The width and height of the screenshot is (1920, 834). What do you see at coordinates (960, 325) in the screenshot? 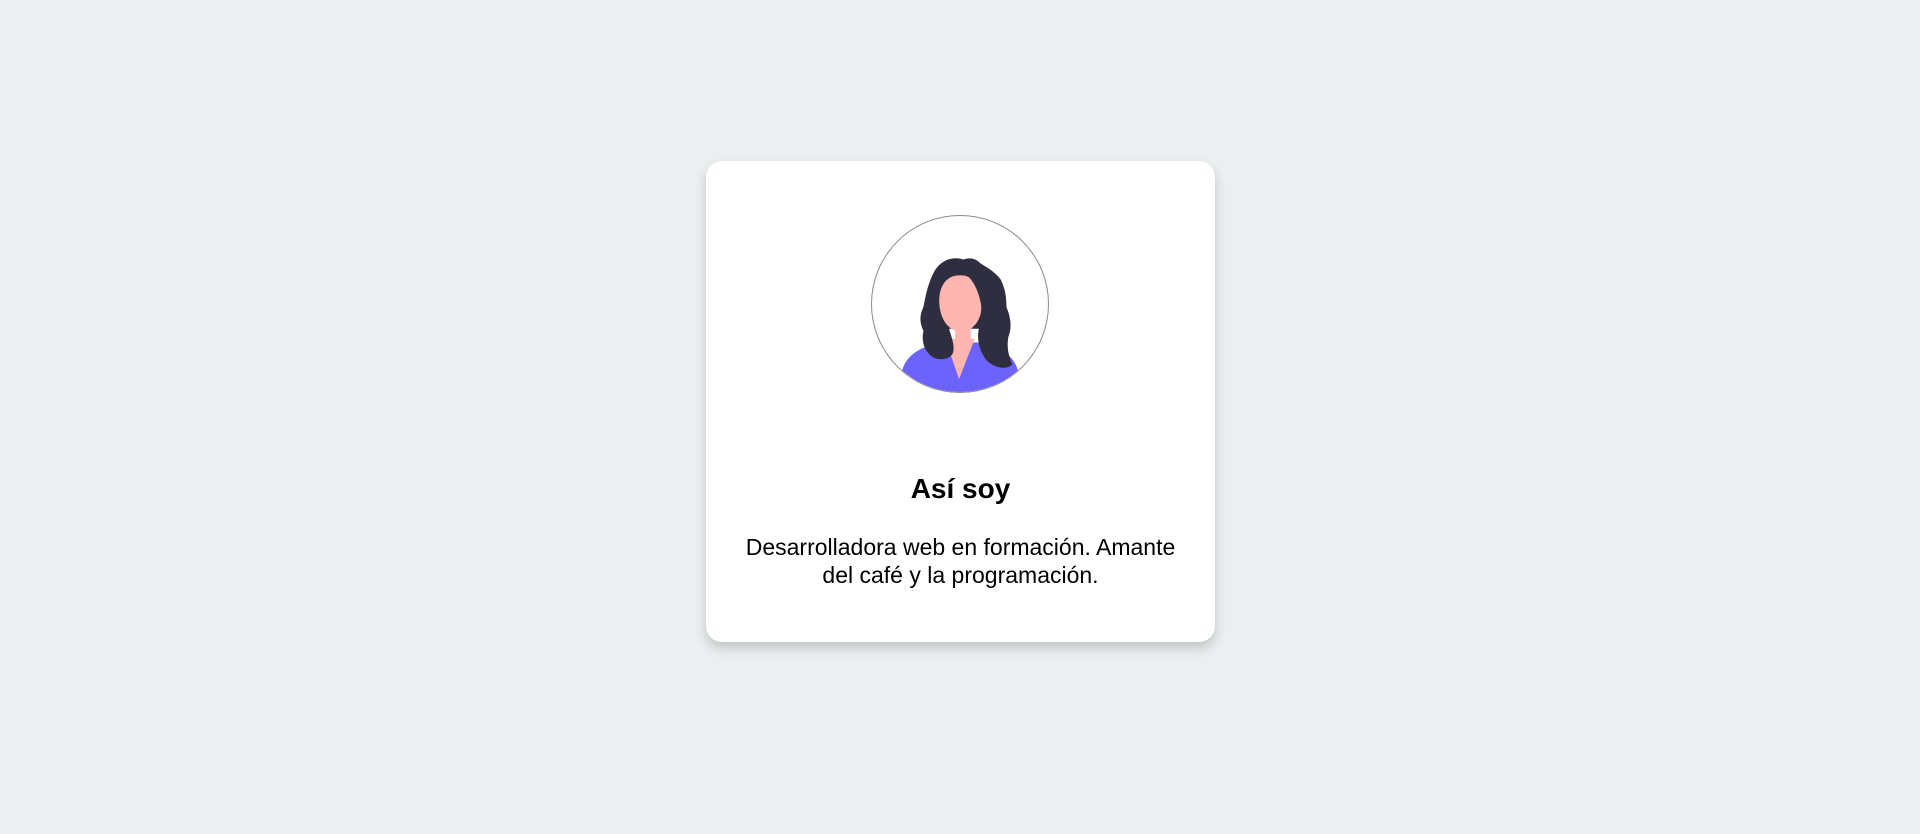
I see `woman-avatar-icon` at bounding box center [960, 325].